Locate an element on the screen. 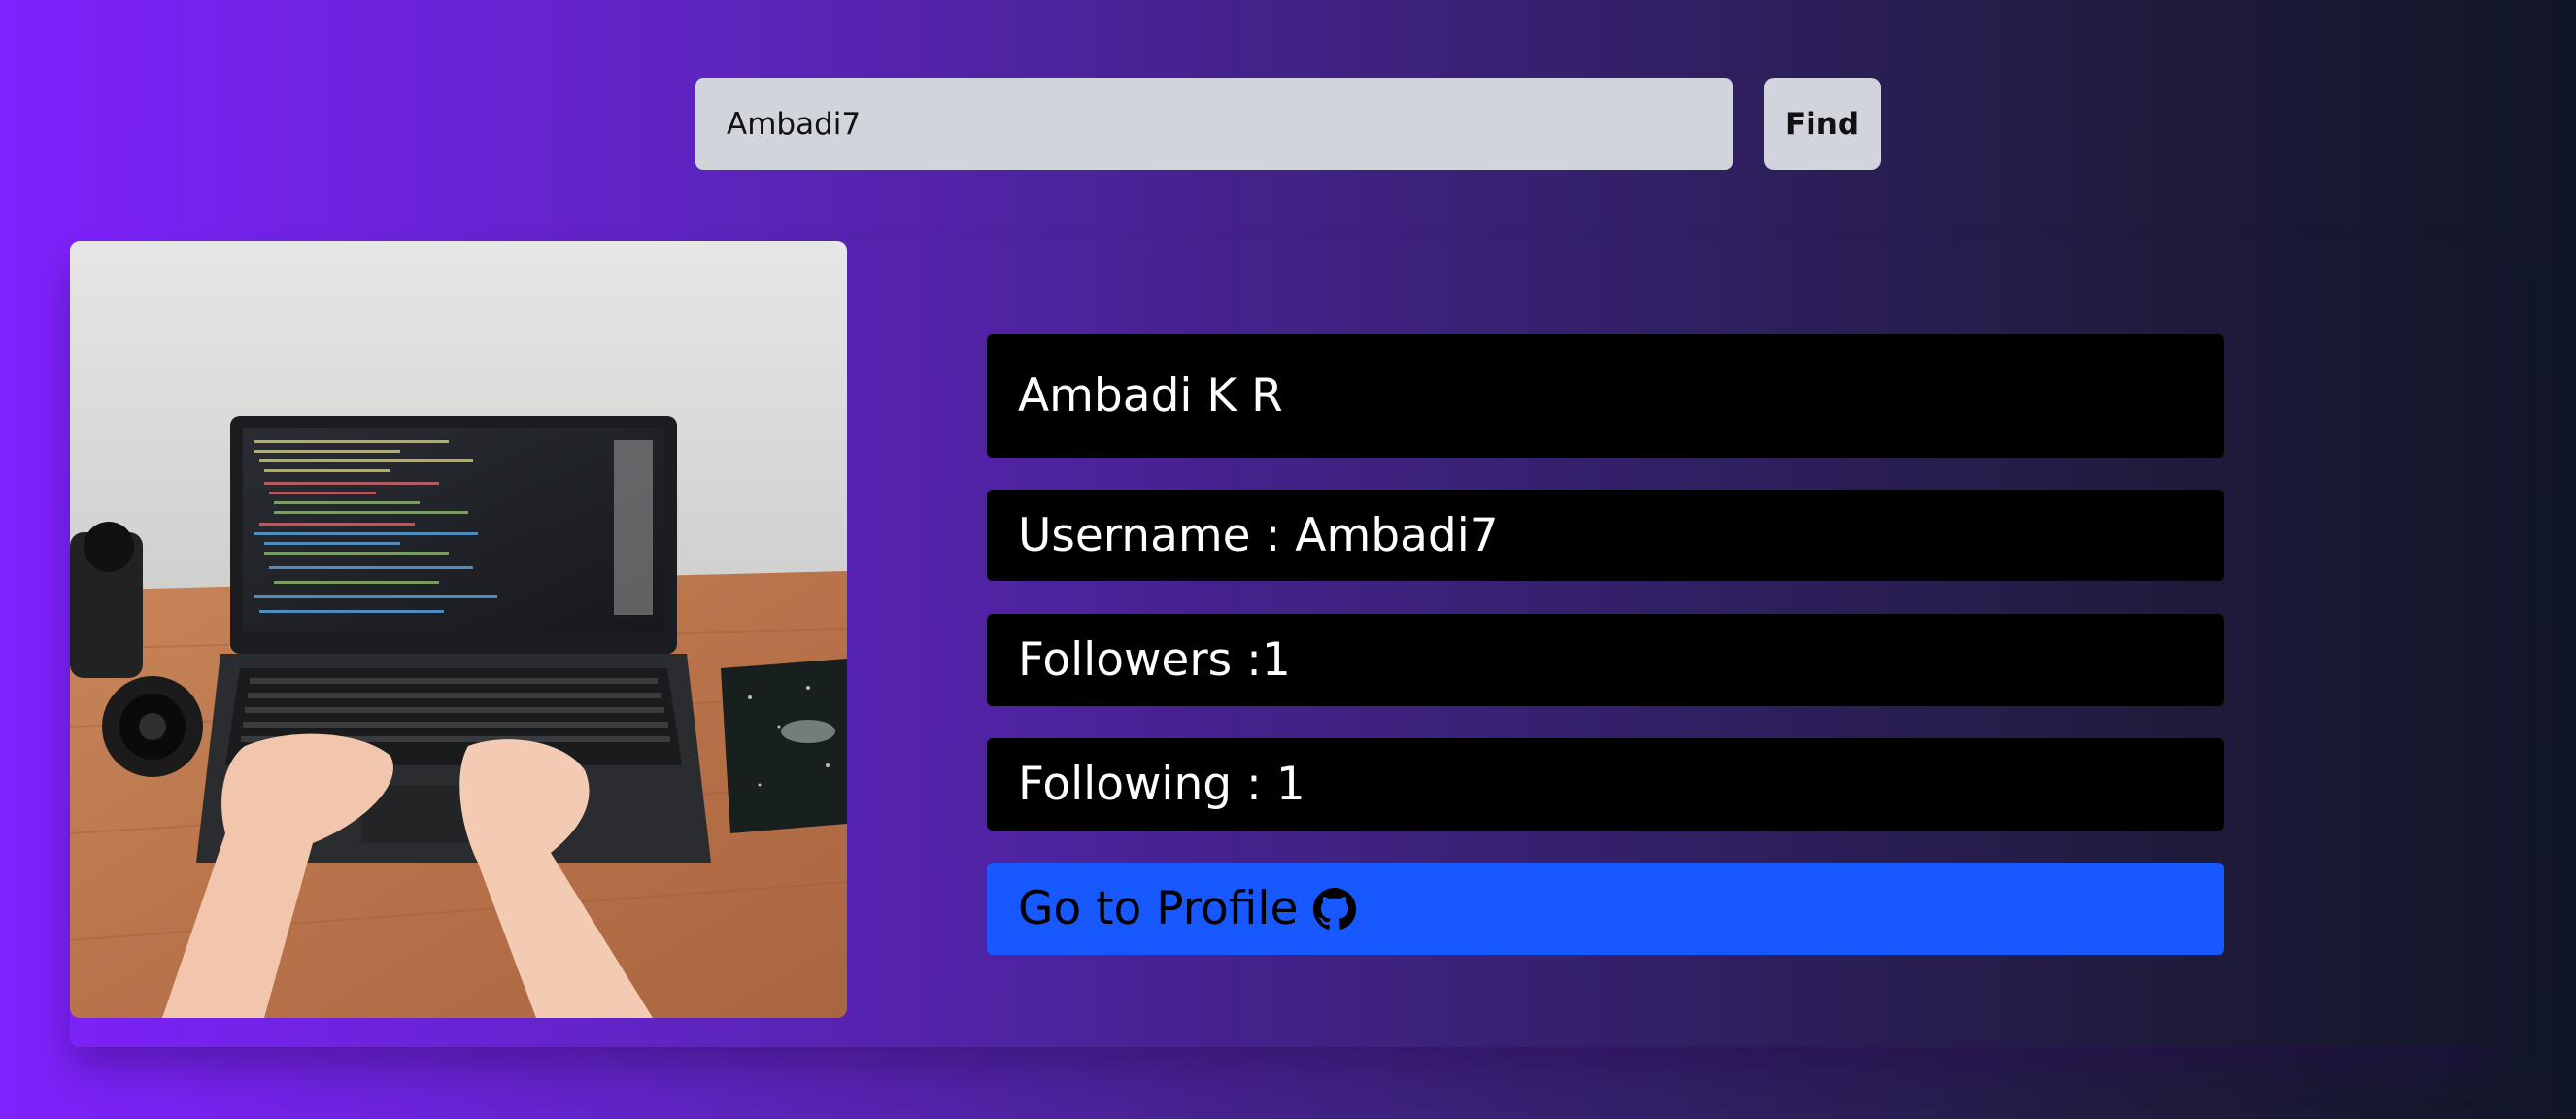  find-button: Find is located at coordinates (1822, 124).